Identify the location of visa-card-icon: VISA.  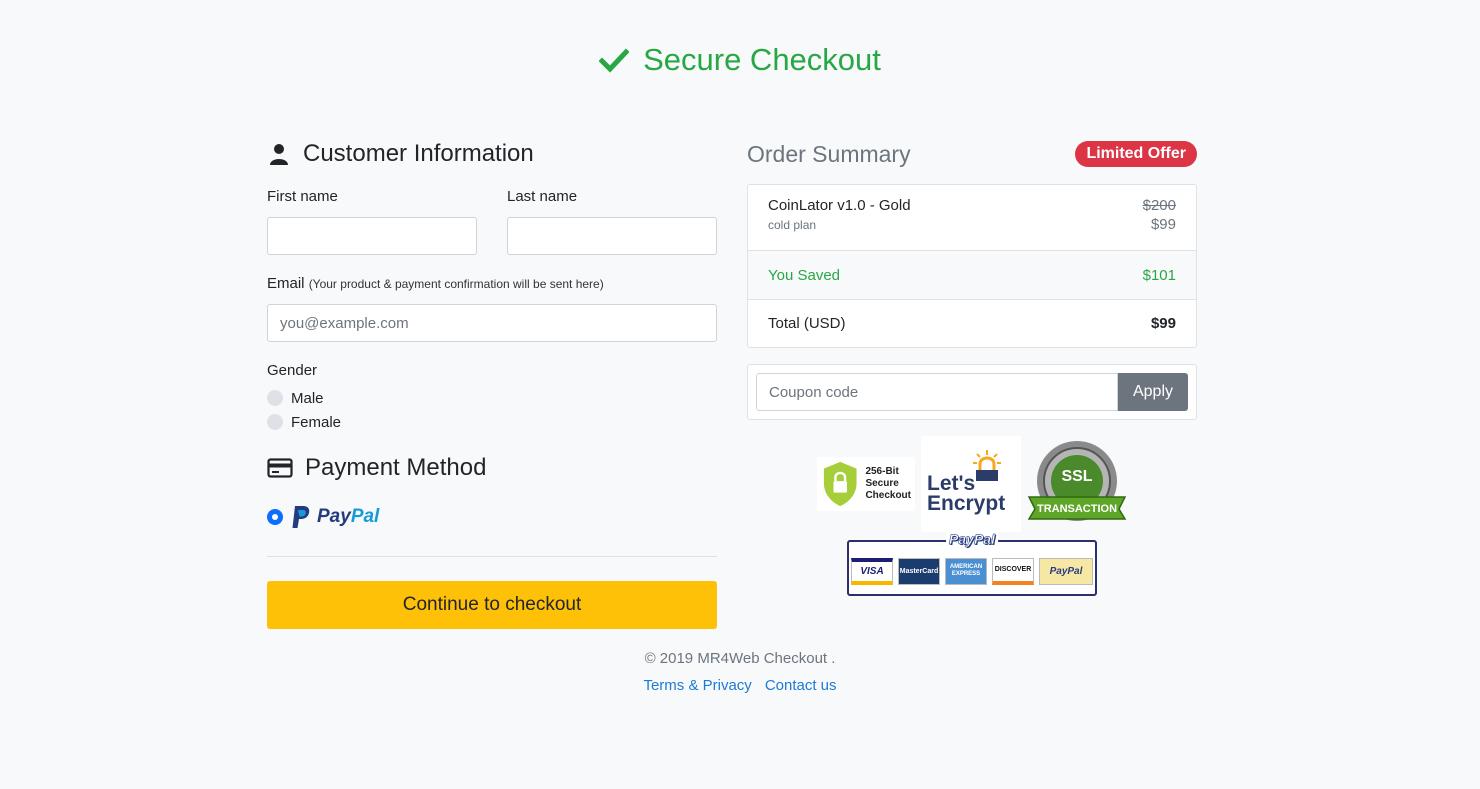
(872, 571).